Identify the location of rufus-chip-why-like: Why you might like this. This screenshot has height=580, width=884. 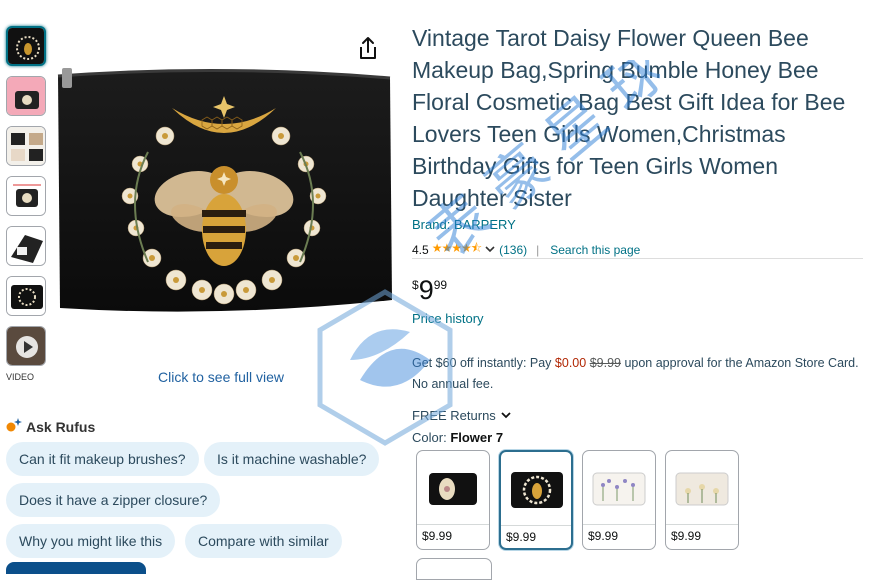
(91, 541).